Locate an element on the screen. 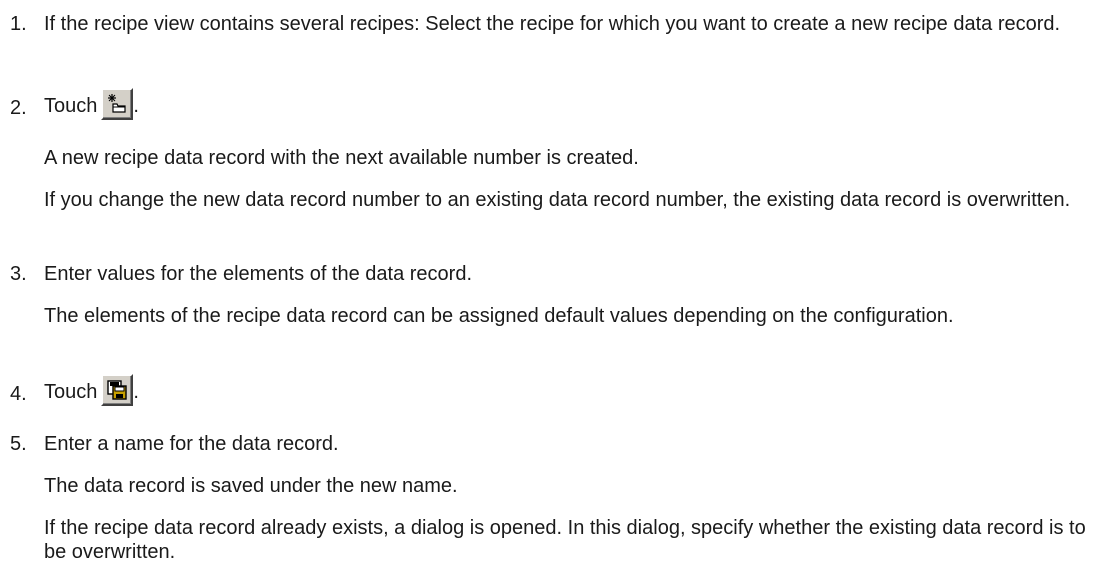 The image size is (1106, 582). step-text: Enter a name for the data record. is located at coordinates (191, 444).